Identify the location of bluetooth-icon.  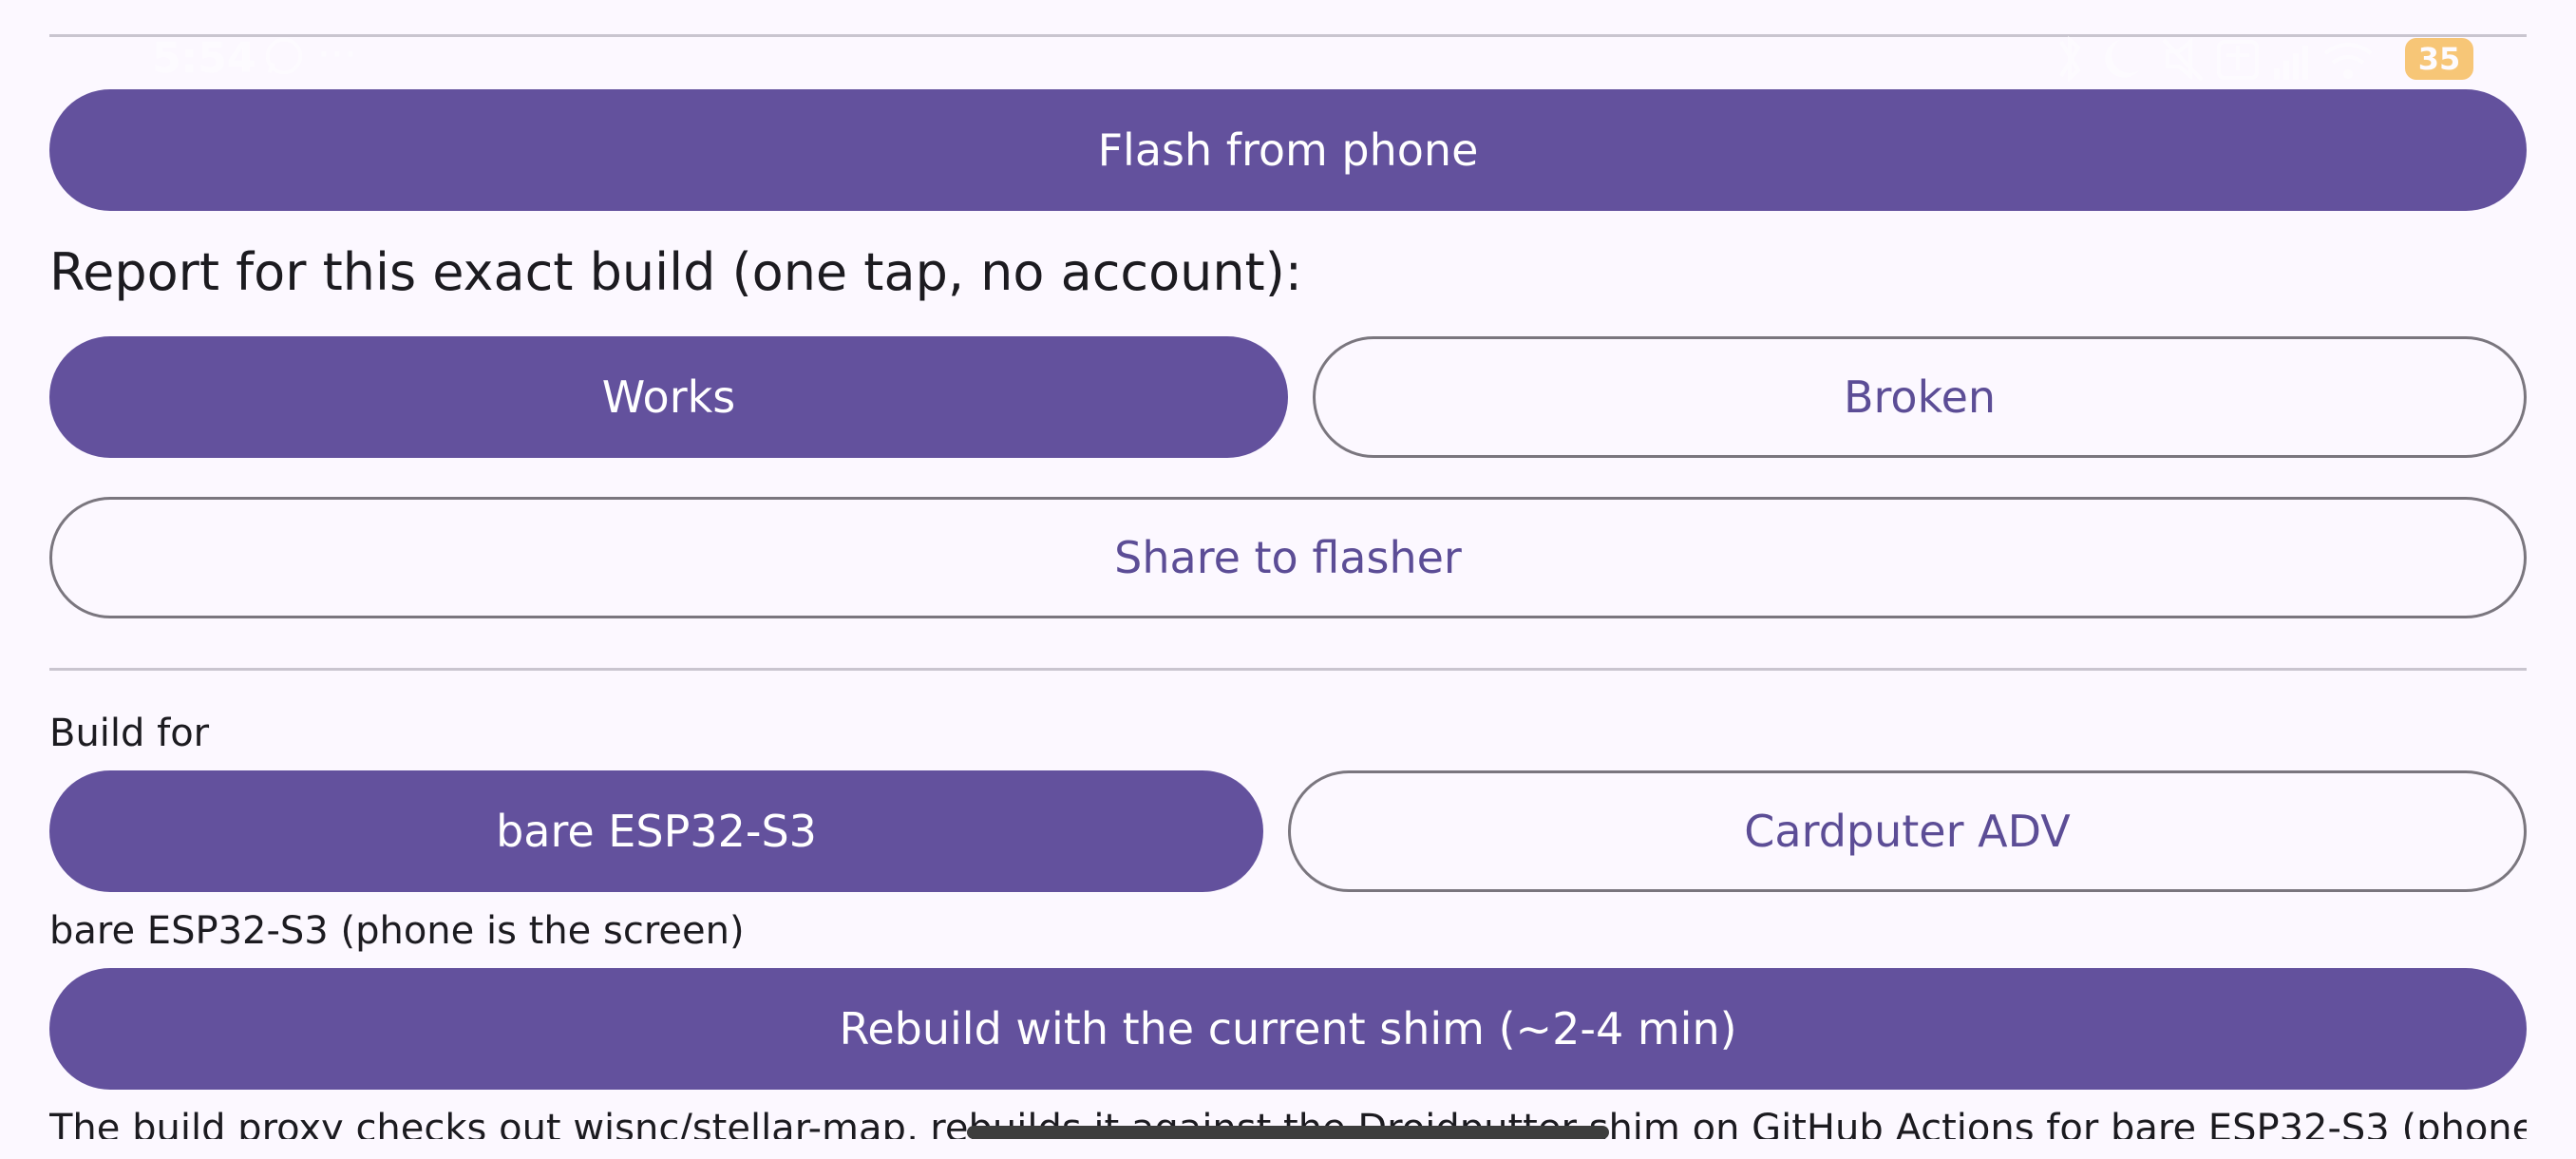
(2070, 59).